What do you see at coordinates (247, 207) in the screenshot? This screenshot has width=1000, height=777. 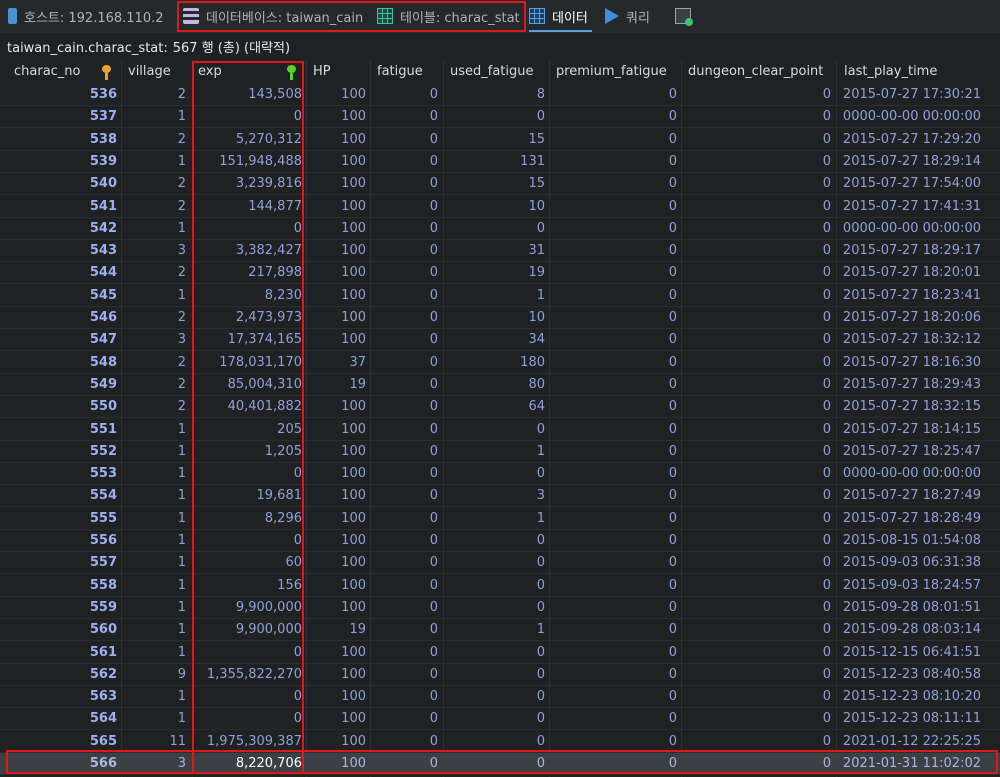 I see `cell-exp: 144,877` at bounding box center [247, 207].